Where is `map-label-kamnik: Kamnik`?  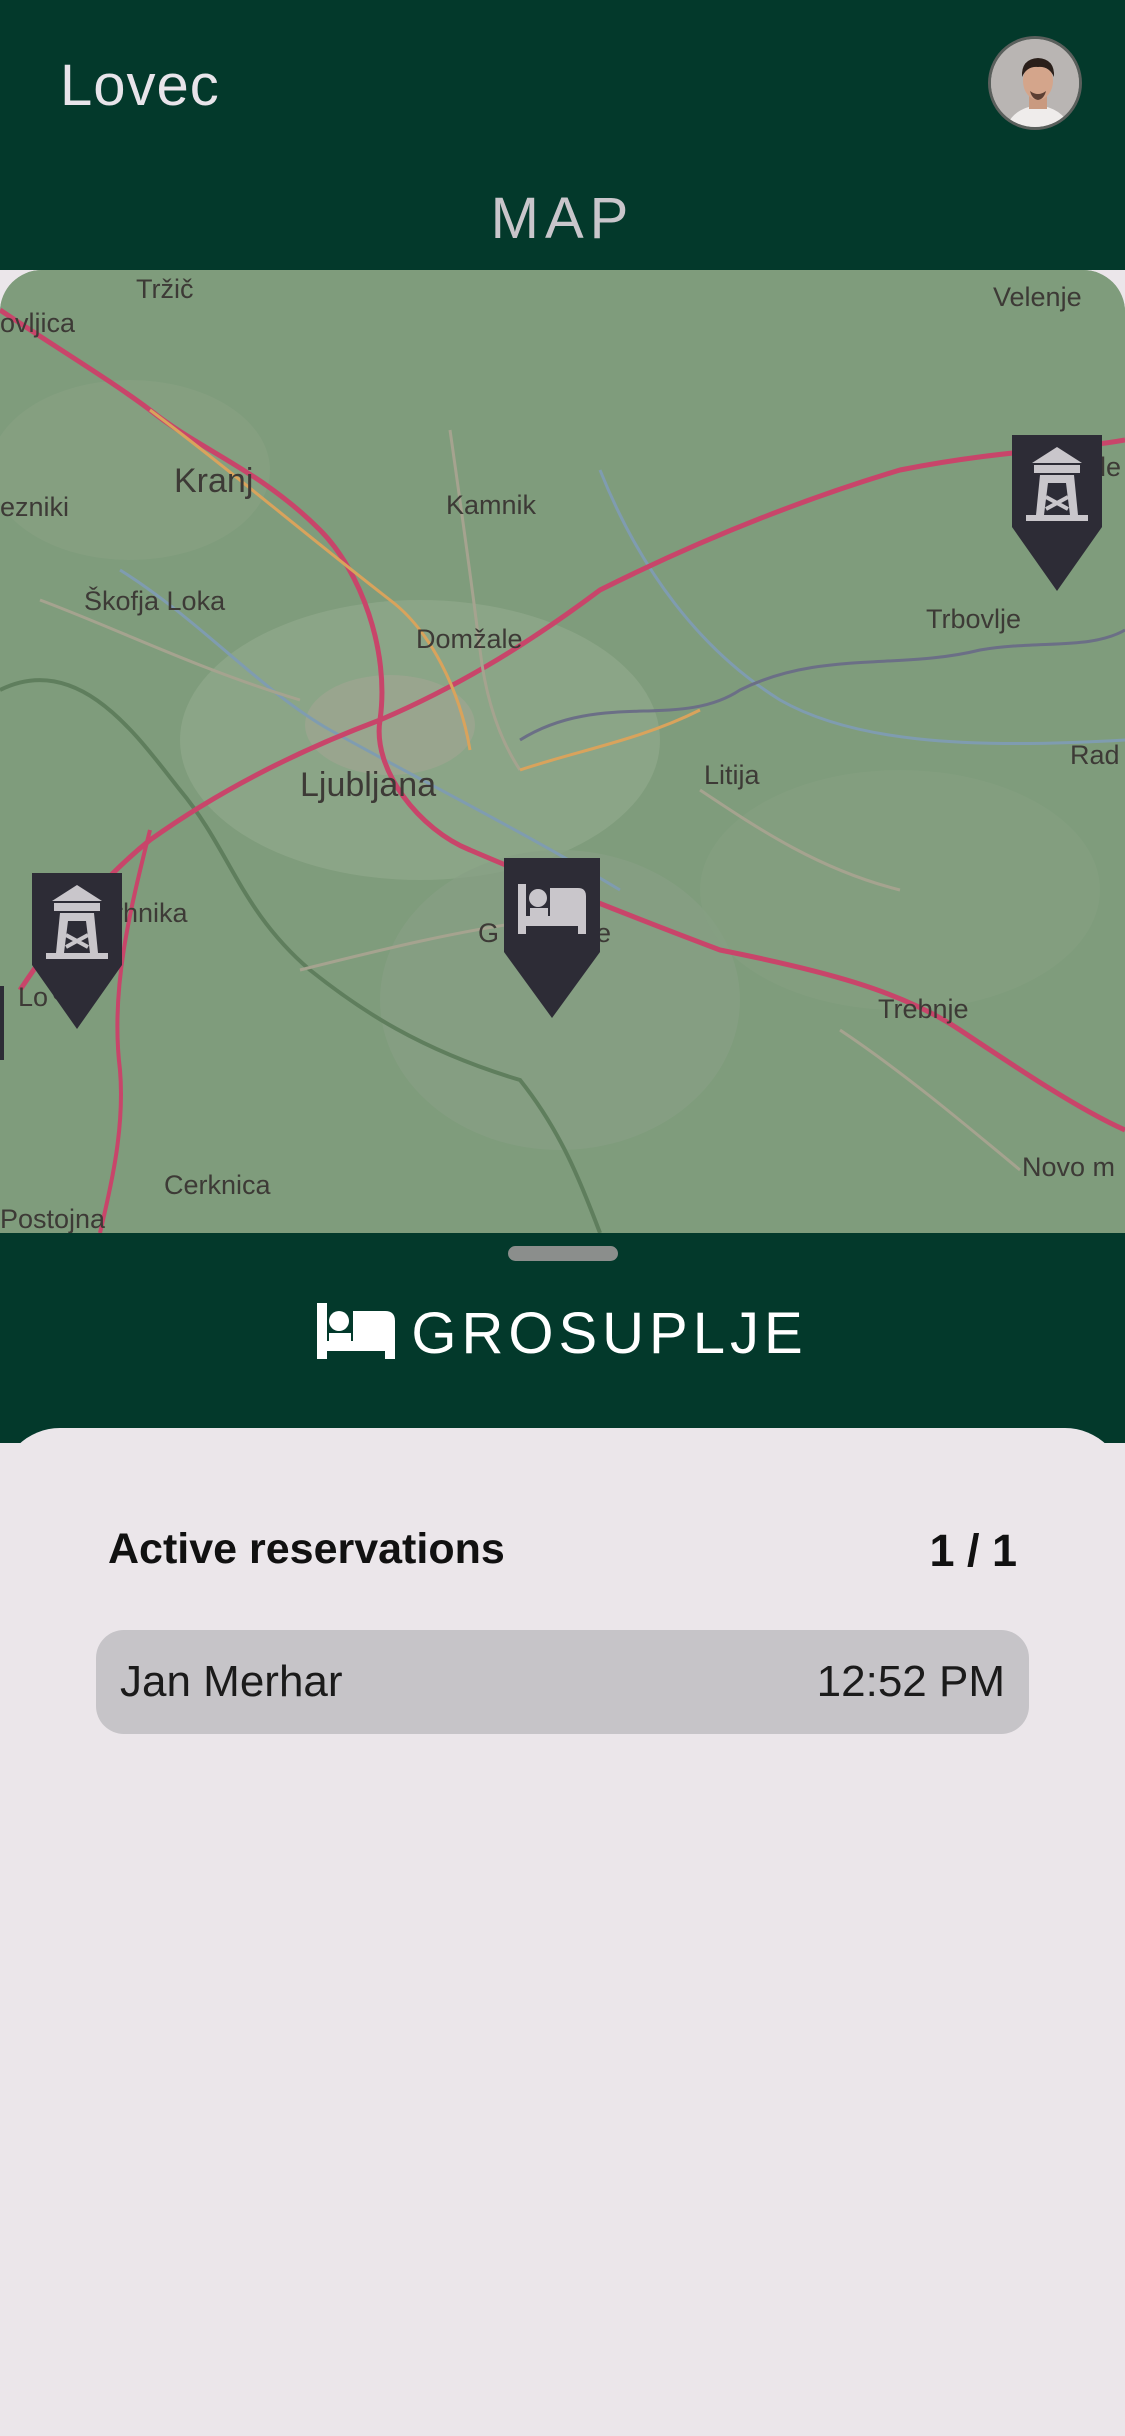 map-label-kamnik: Kamnik is located at coordinates (491, 505).